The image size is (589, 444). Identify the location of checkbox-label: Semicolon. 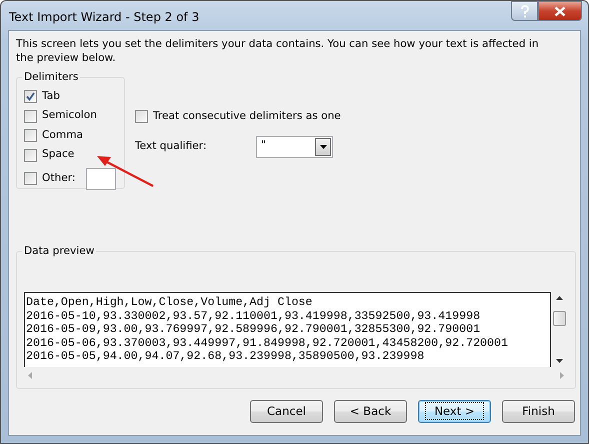
(69, 116).